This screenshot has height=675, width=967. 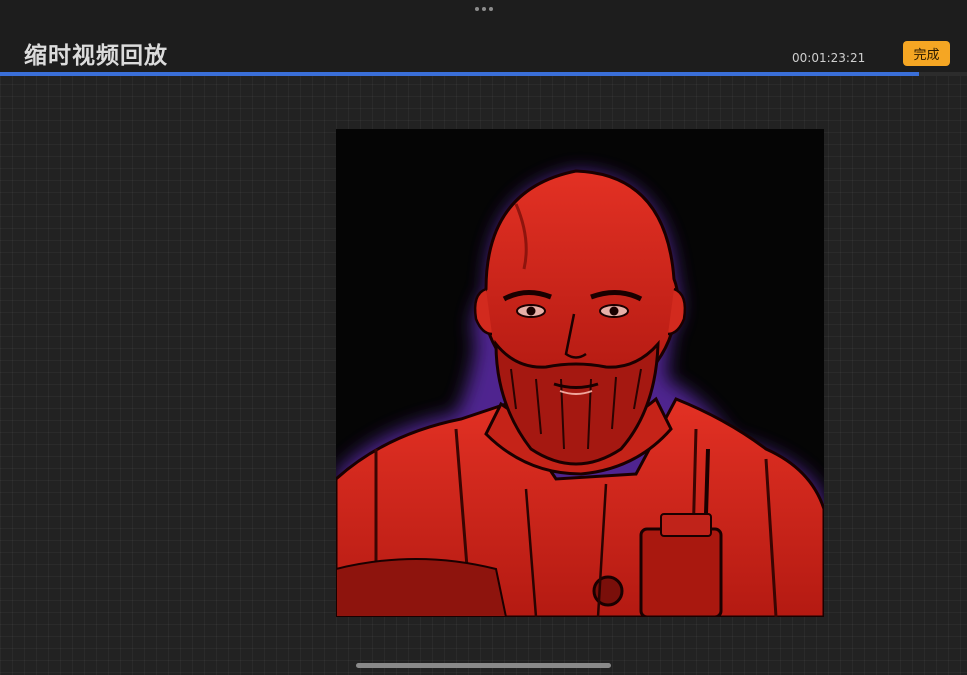 I want to click on timecode-readout: 00:01:23:21, so click(x=829, y=58).